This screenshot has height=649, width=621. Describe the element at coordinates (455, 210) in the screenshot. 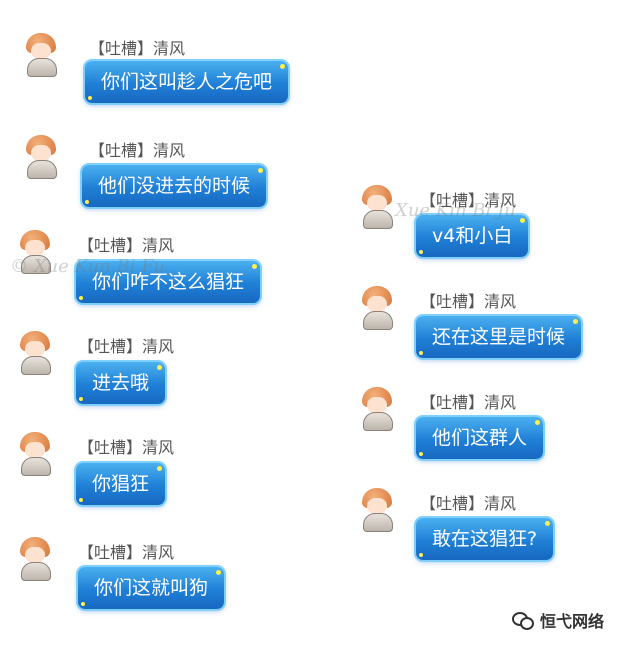

I see `watermark-text: Xue Kin Bi Ju` at that location.